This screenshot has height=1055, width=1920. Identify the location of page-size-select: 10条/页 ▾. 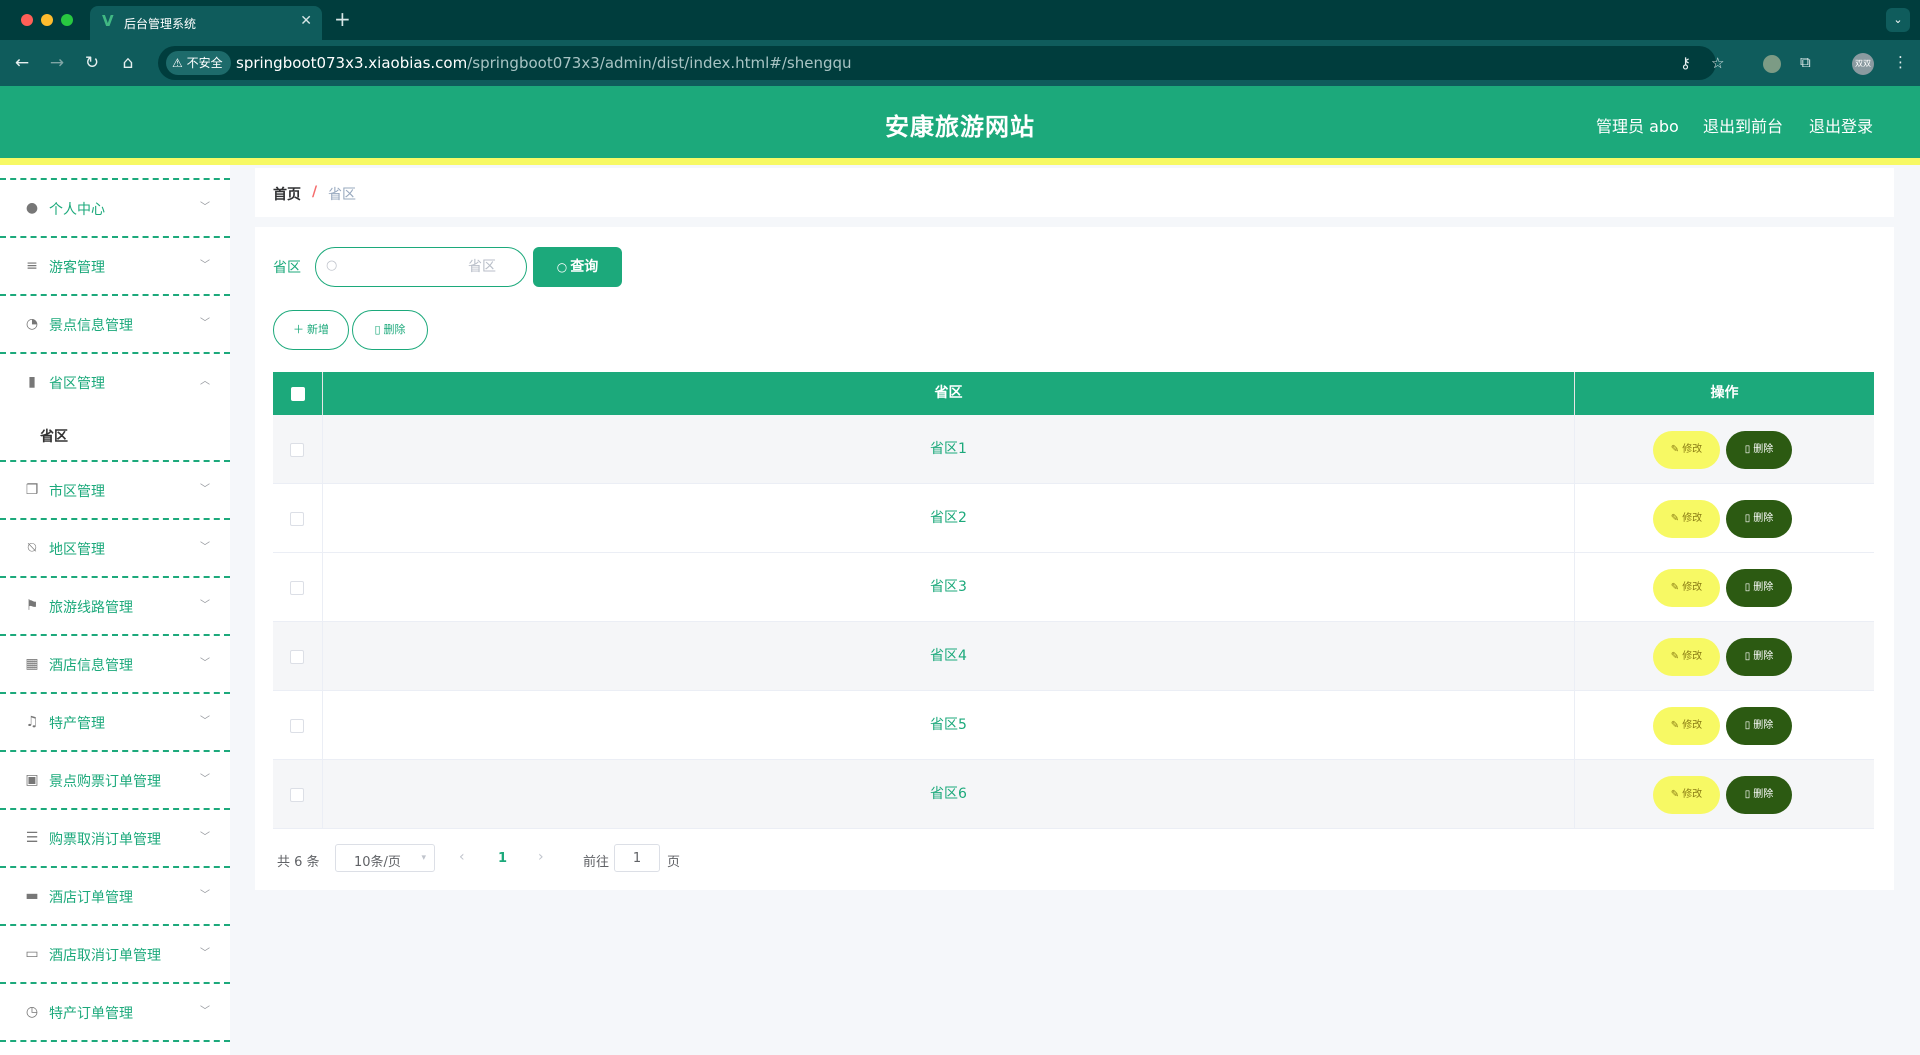
(385, 858).